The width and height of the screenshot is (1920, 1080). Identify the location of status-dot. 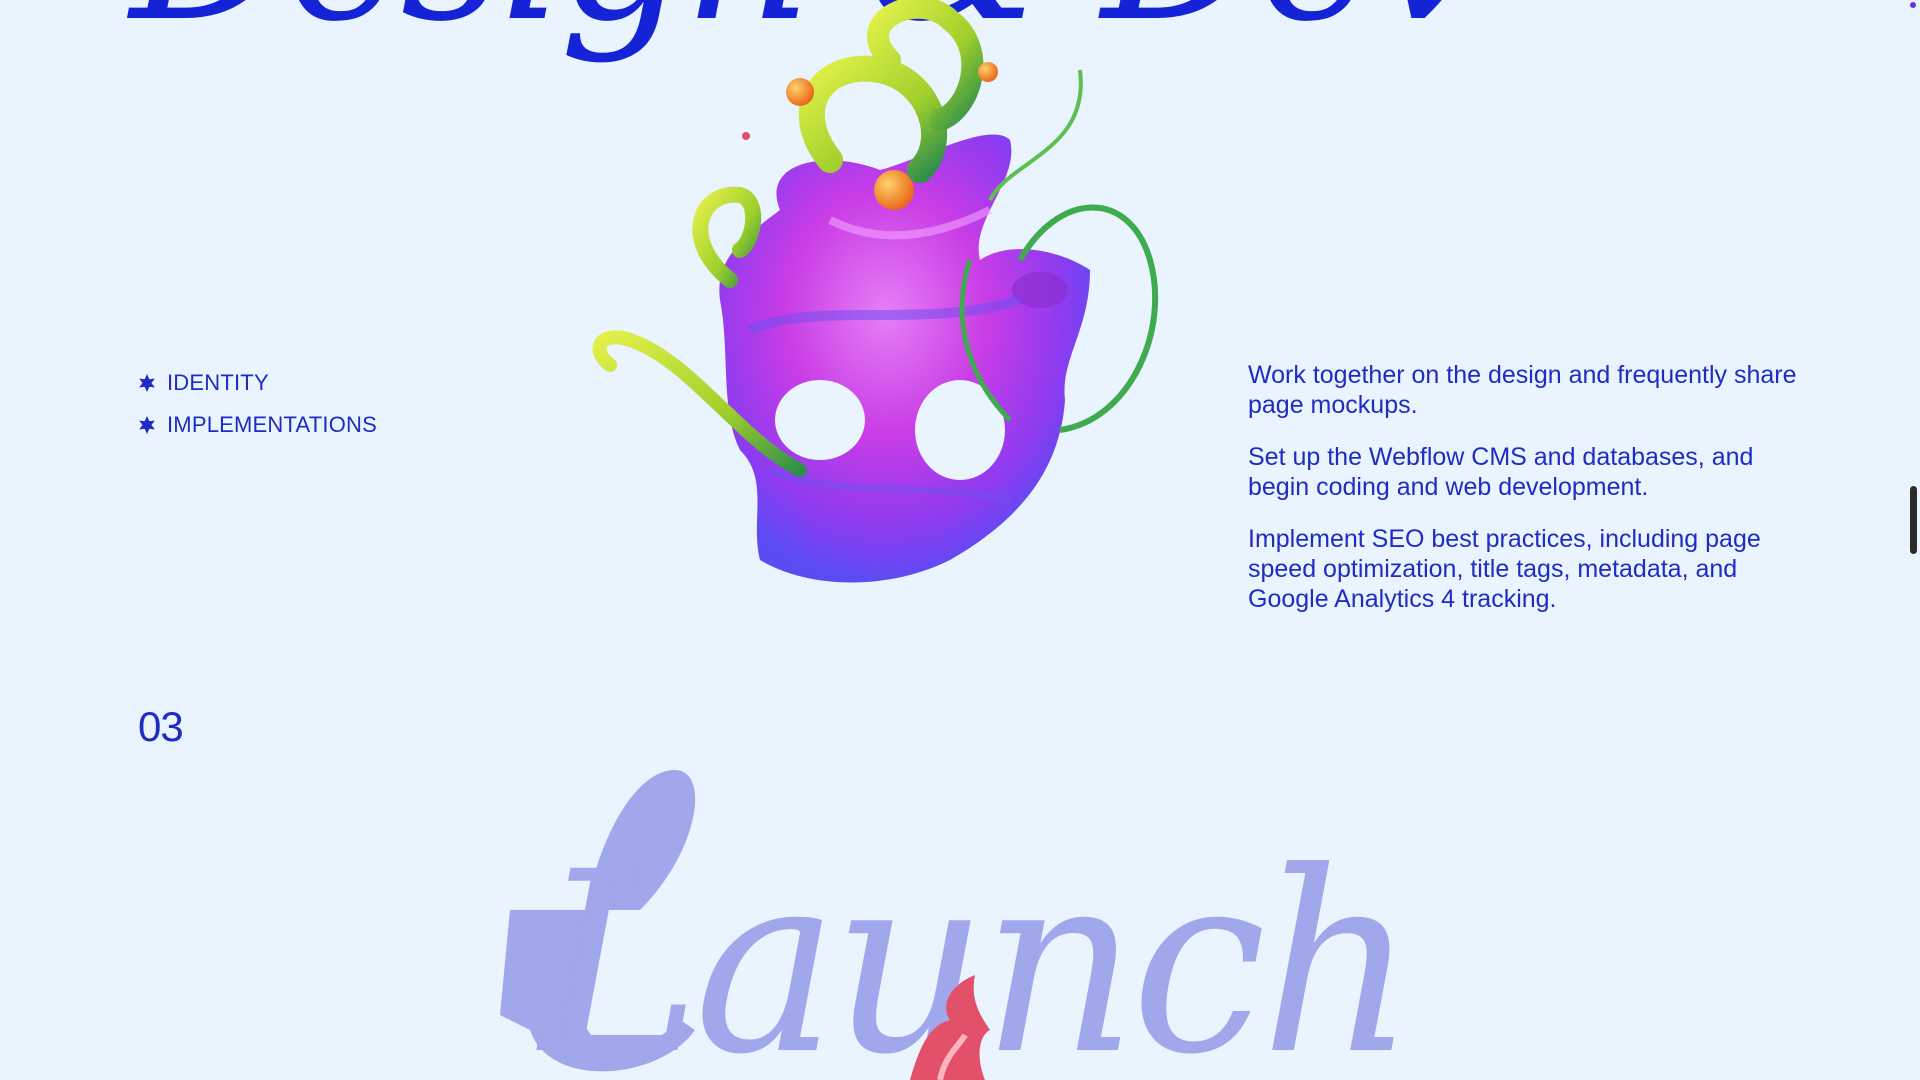
(1913, 5).